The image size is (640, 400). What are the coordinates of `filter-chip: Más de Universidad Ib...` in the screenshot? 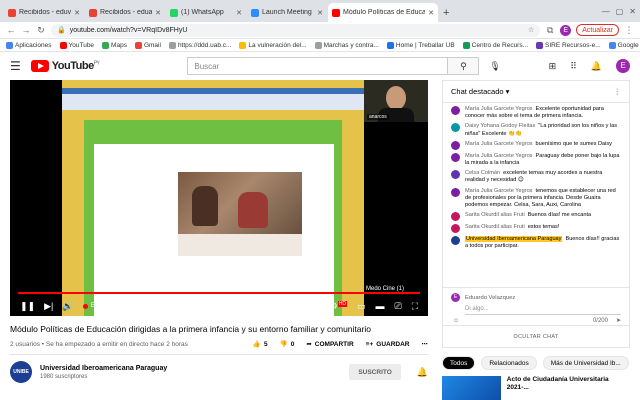 It's located at (585, 363).